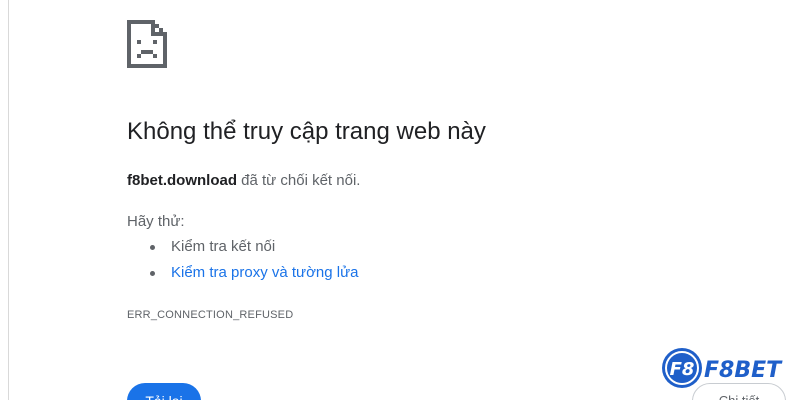 The image size is (800, 400). What do you see at coordinates (182, 180) in the screenshot?
I see `host-name: f8bet.download` at bounding box center [182, 180].